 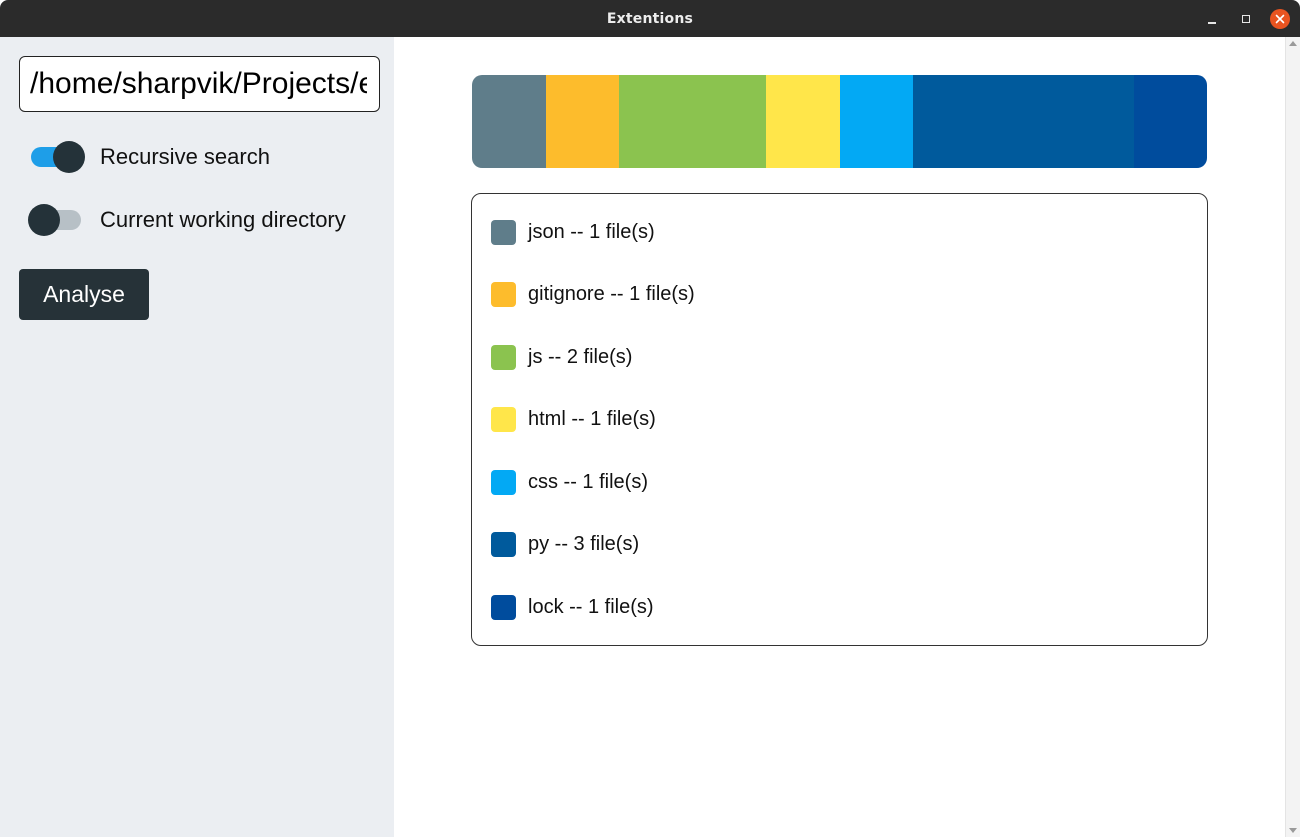 I want to click on legend-label: html -- 1 file(s), so click(x=592, y=419).